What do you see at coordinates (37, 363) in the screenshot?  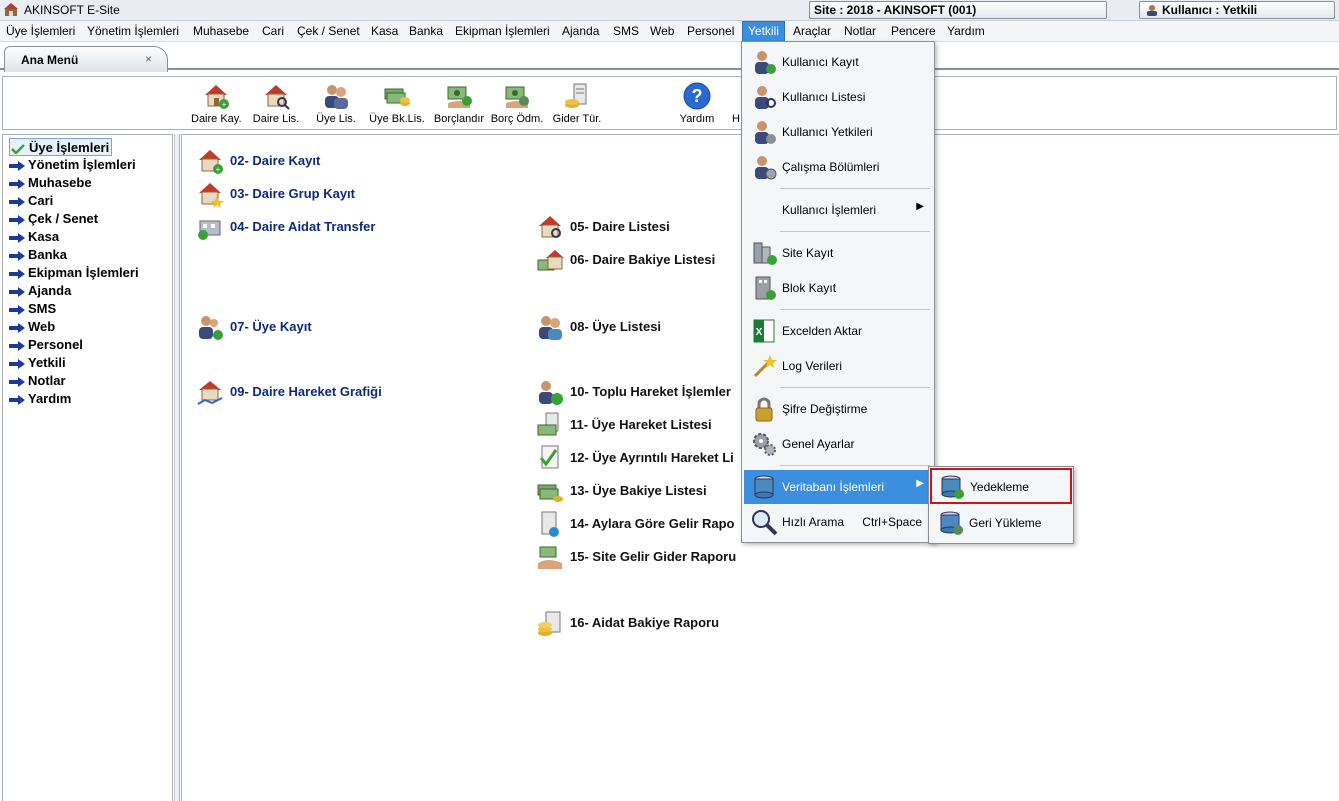 I see `sidebar-item-yetkili: Yetkili` at bounding box center [37, 363].